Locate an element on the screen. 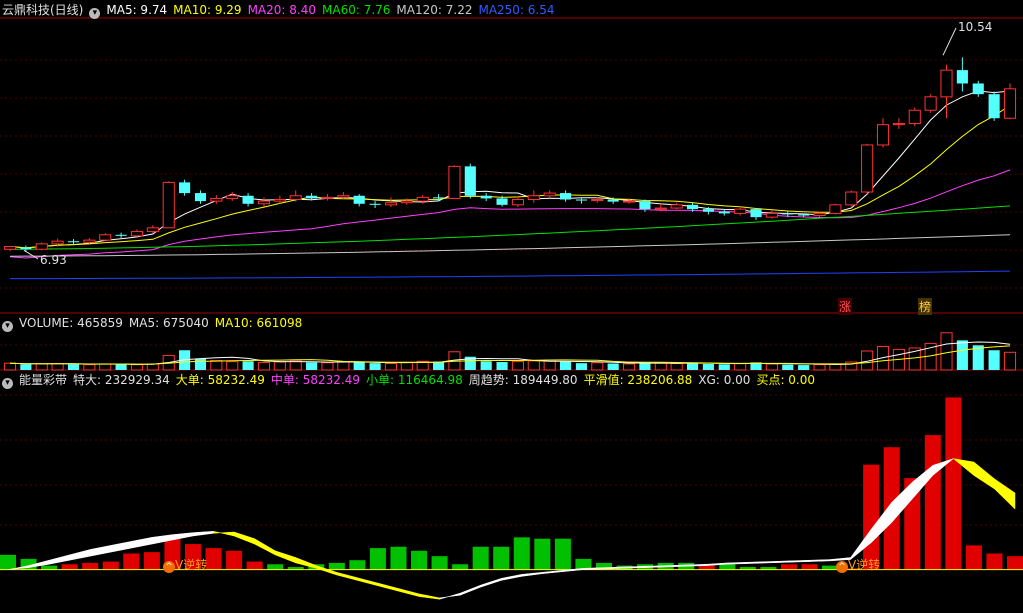 This screenshot has height=613, width=1023. low-price-label: 6.93 is located at coordinates (53, 260).